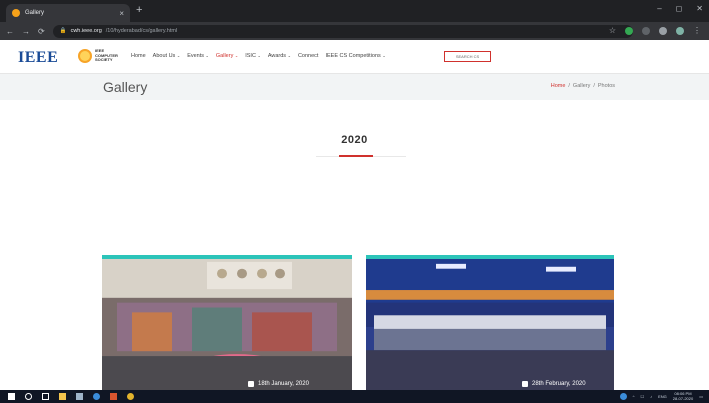 The width and height of the screenshot is (709, 403). Describe the element at coordinates (558, 86) in the screenshot. I see `breadcrumb-home-link: Home` at that location.